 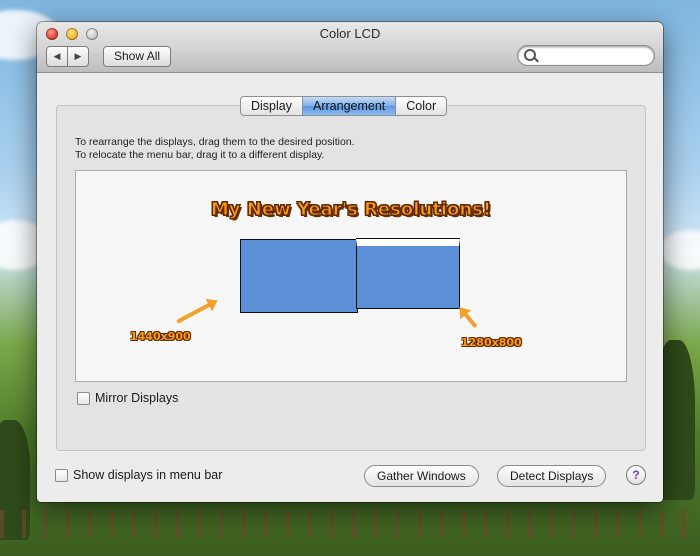 What do you see at coordinates (408, 242) in the screenshot?
I see `menu-bar-indicator` at bounding box center [408, 242].